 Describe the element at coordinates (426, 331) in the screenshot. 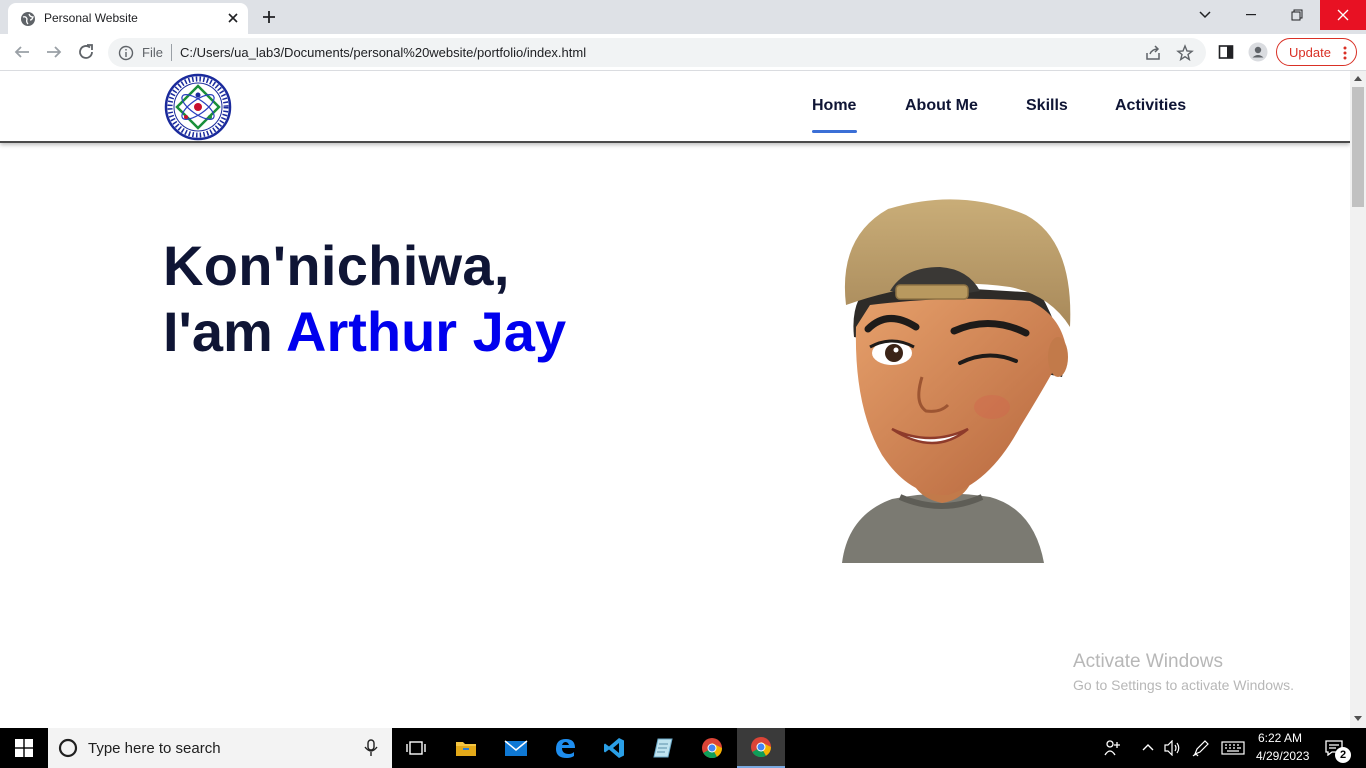

I see `hero-name: Arthur Jay` at that location.